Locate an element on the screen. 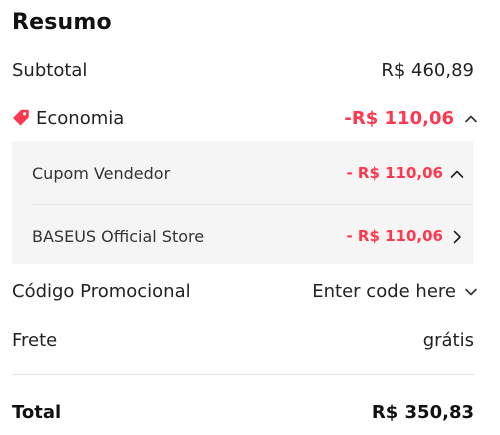  total-value: R$ 350,83 is located at coordinates (422, 412).